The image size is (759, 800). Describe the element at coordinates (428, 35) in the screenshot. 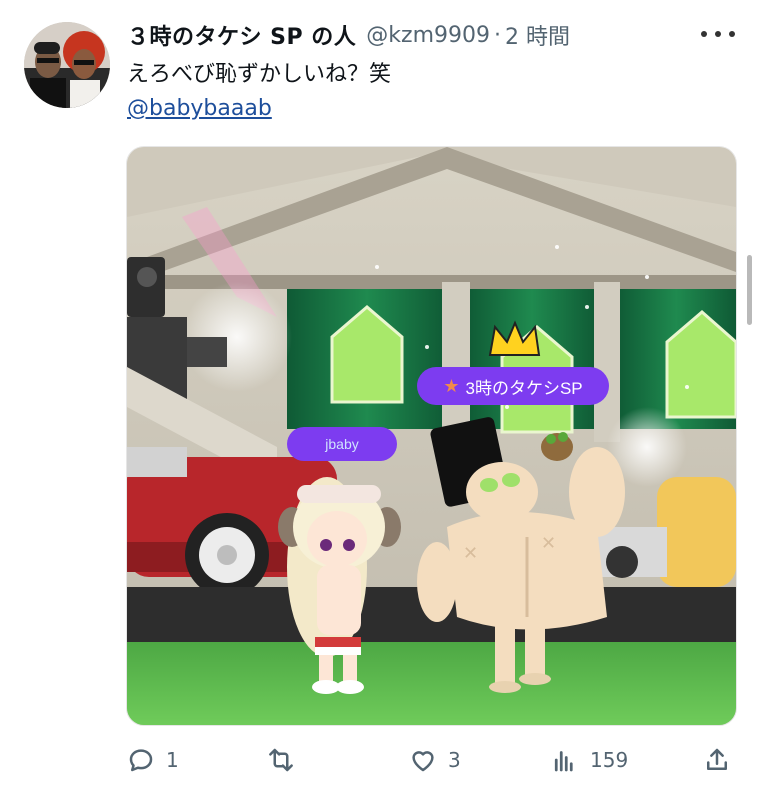

I see `user-handle: @kzm9909` at that location.